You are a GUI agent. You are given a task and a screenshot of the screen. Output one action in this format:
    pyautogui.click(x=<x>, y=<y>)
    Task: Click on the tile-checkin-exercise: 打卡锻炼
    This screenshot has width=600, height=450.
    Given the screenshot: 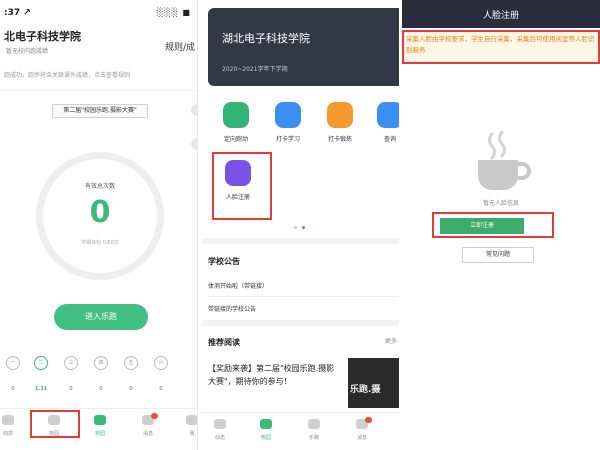 What is the action you would take?
    pyautogui.click(x=340, y=122)
    